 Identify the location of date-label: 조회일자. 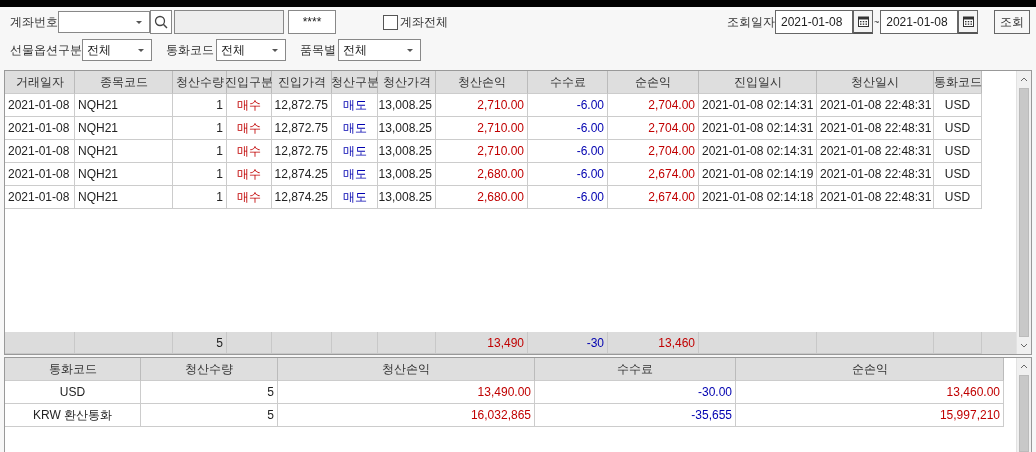
(751, 22).